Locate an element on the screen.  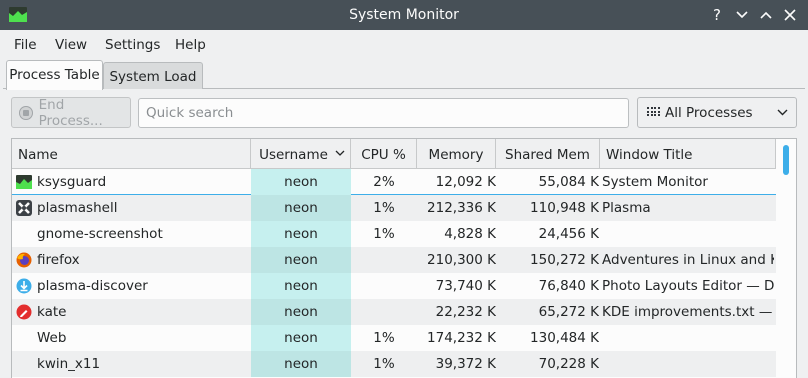
process-shared-mem: 65,272 K is located at coordinates (568, 312).